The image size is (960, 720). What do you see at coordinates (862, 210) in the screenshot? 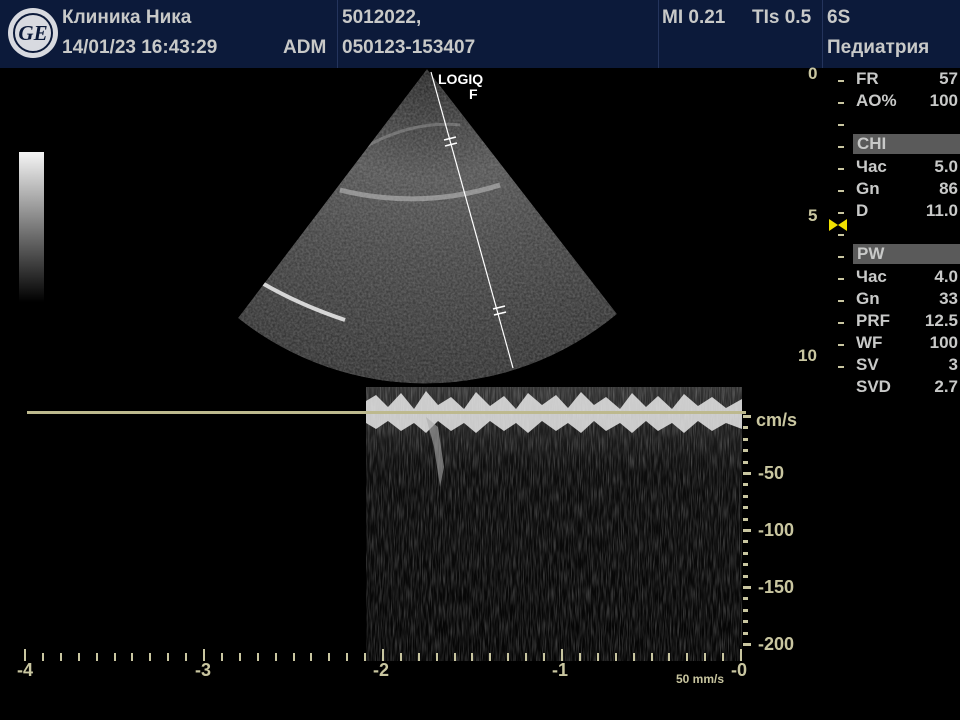
I see `chi-depth-label: D` at bounding box center [862, 210].